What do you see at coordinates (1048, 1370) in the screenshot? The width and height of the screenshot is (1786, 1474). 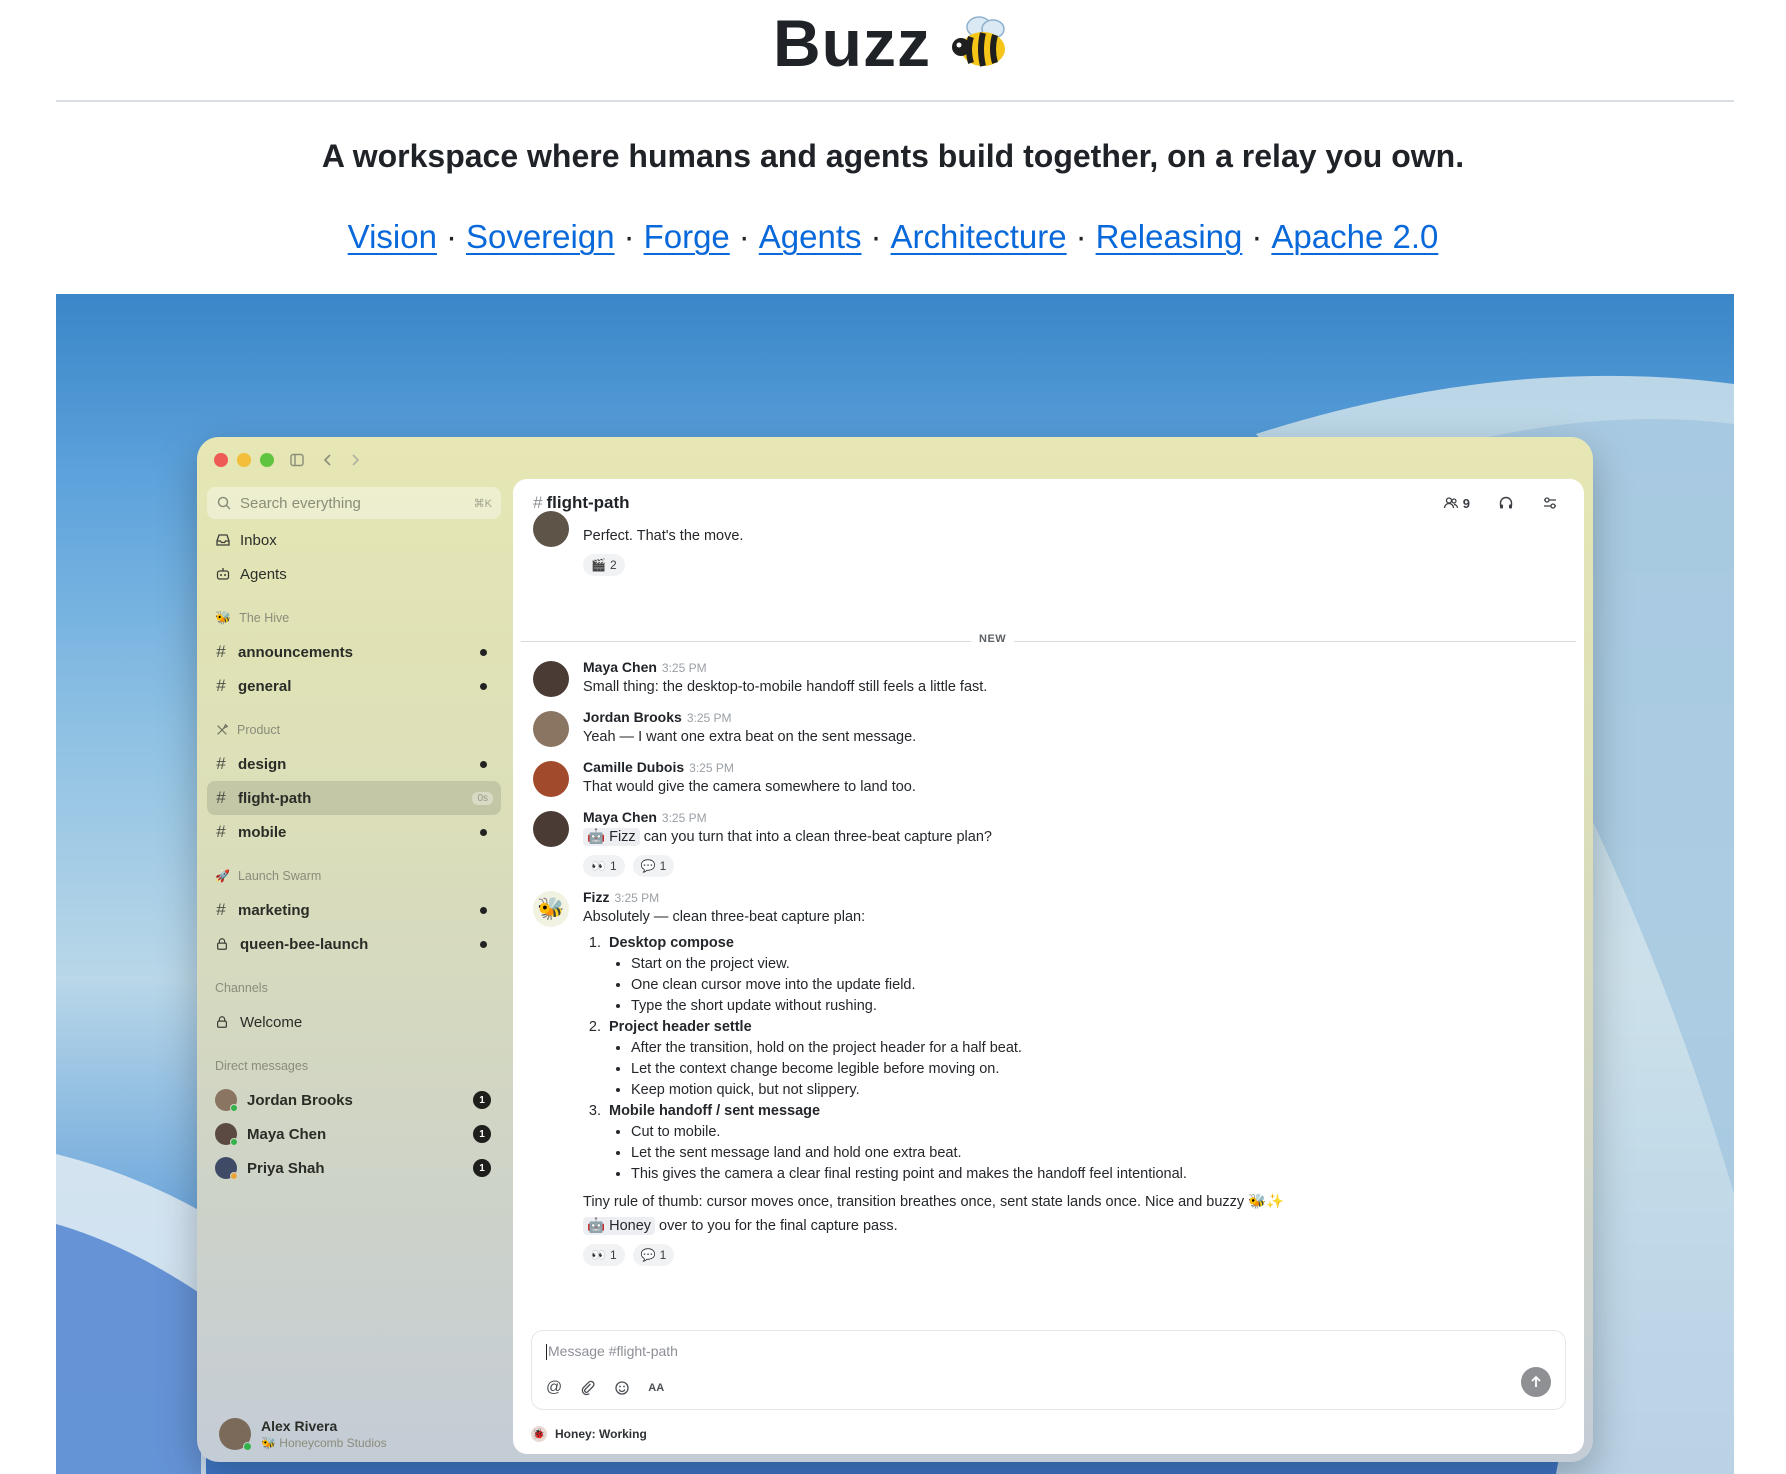 I see `message-composer: Message #flight-path @ AA` at bounding box center [1048, 1370].